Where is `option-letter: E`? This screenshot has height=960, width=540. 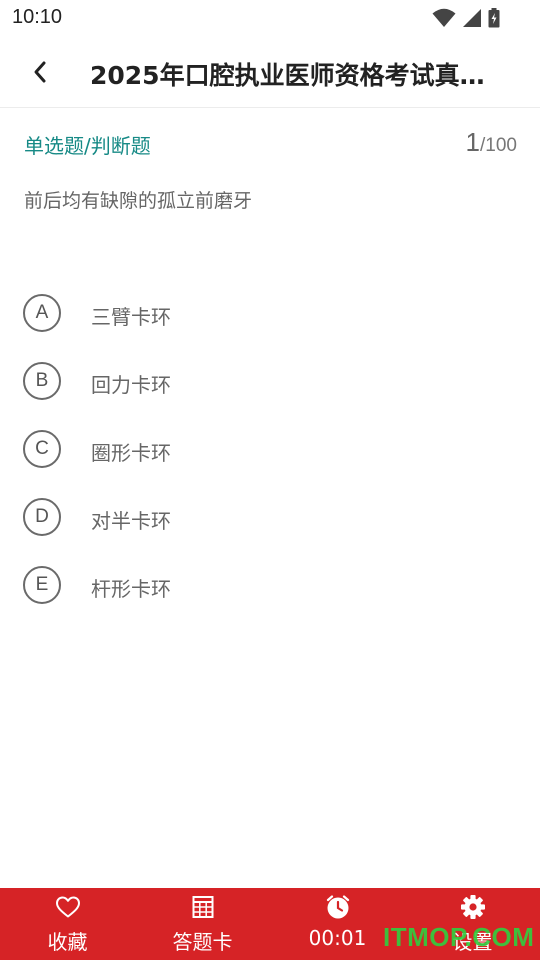
option-letter: E is located at coordinates (42, 585).